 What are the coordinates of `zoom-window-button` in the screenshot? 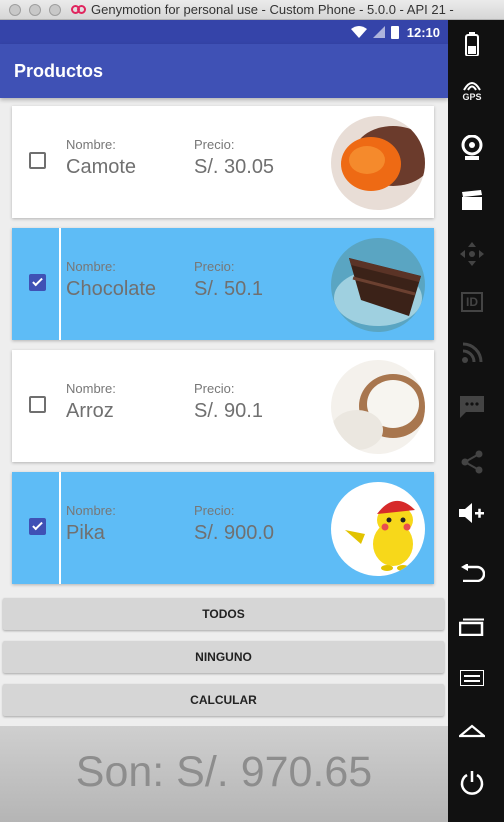 It's located at (55, 9).